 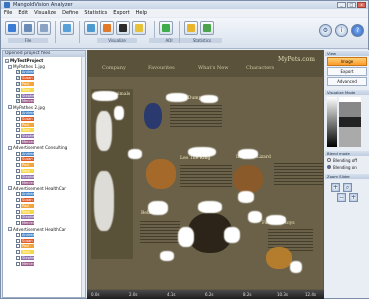 I want to click on focus-spot, so click(x=135, y=154).